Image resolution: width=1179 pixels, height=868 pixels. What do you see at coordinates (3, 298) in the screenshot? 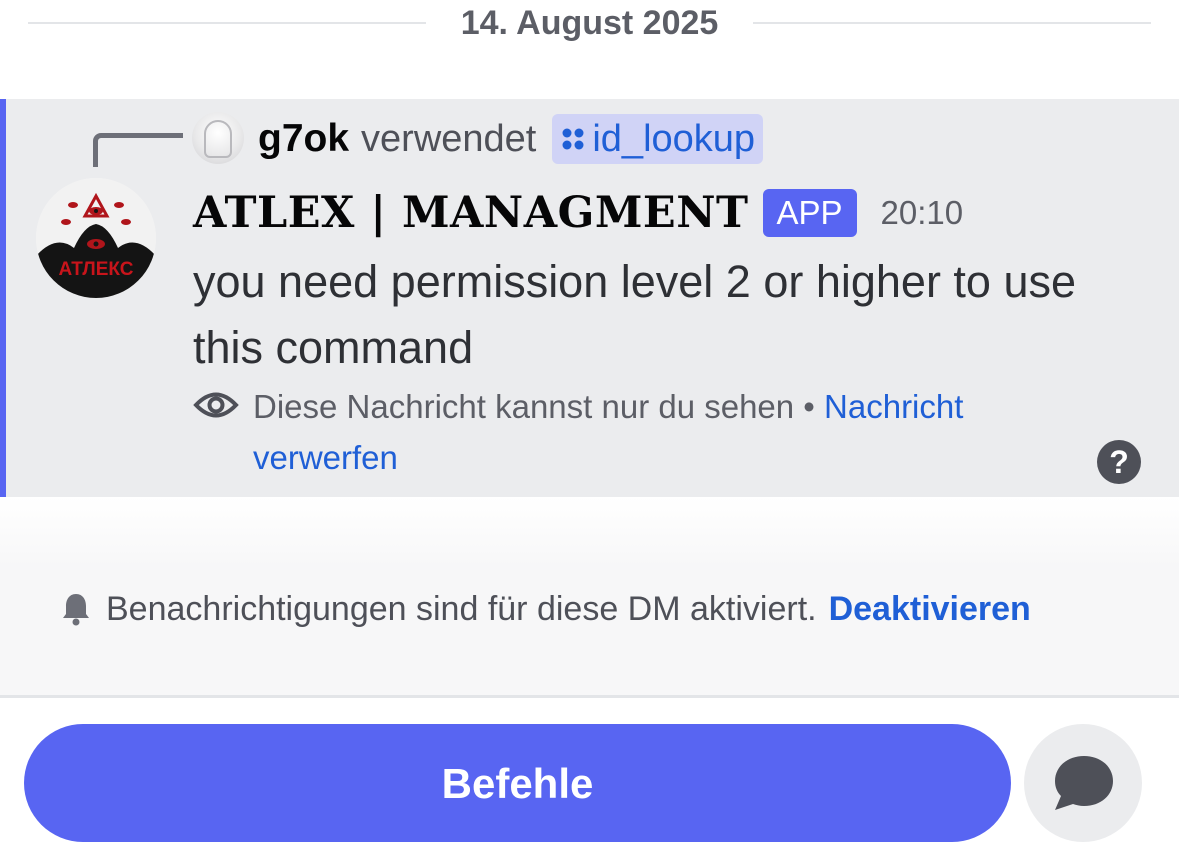
I see `message-accent-bar` at bounding box center [3, 298].